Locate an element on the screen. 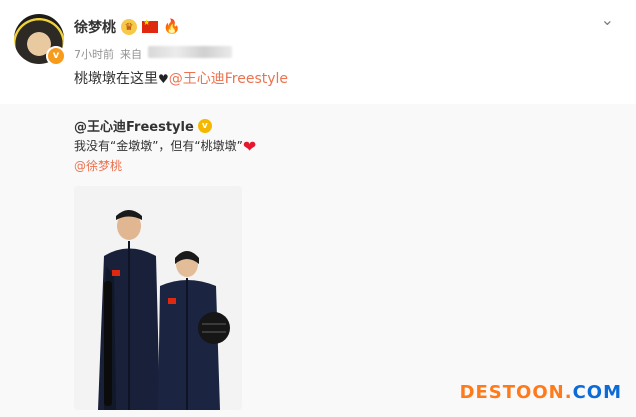  post-meta: 7小时前 来自 is located at coordinates (153, 54).